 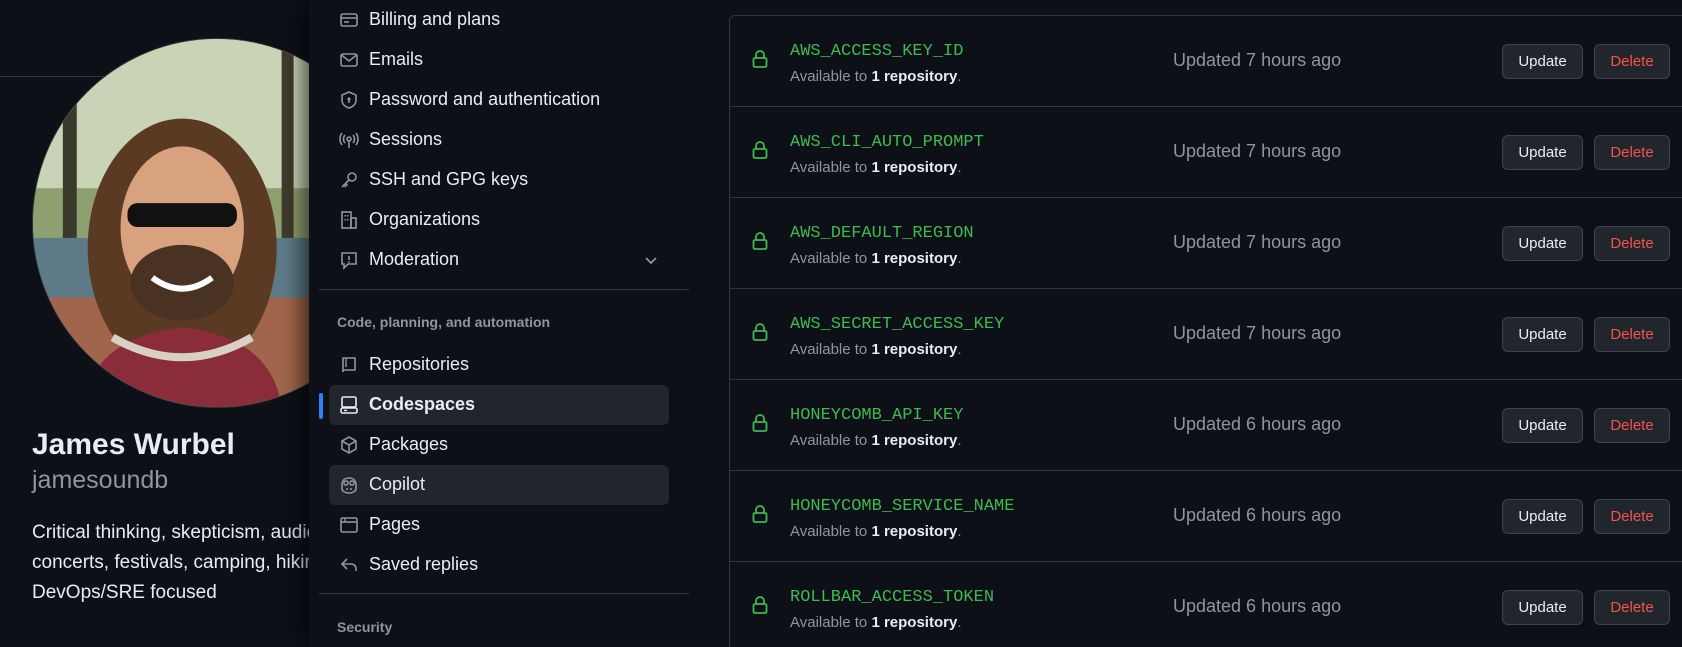 I want to click on mail-icon, so click(x=349, y=60).